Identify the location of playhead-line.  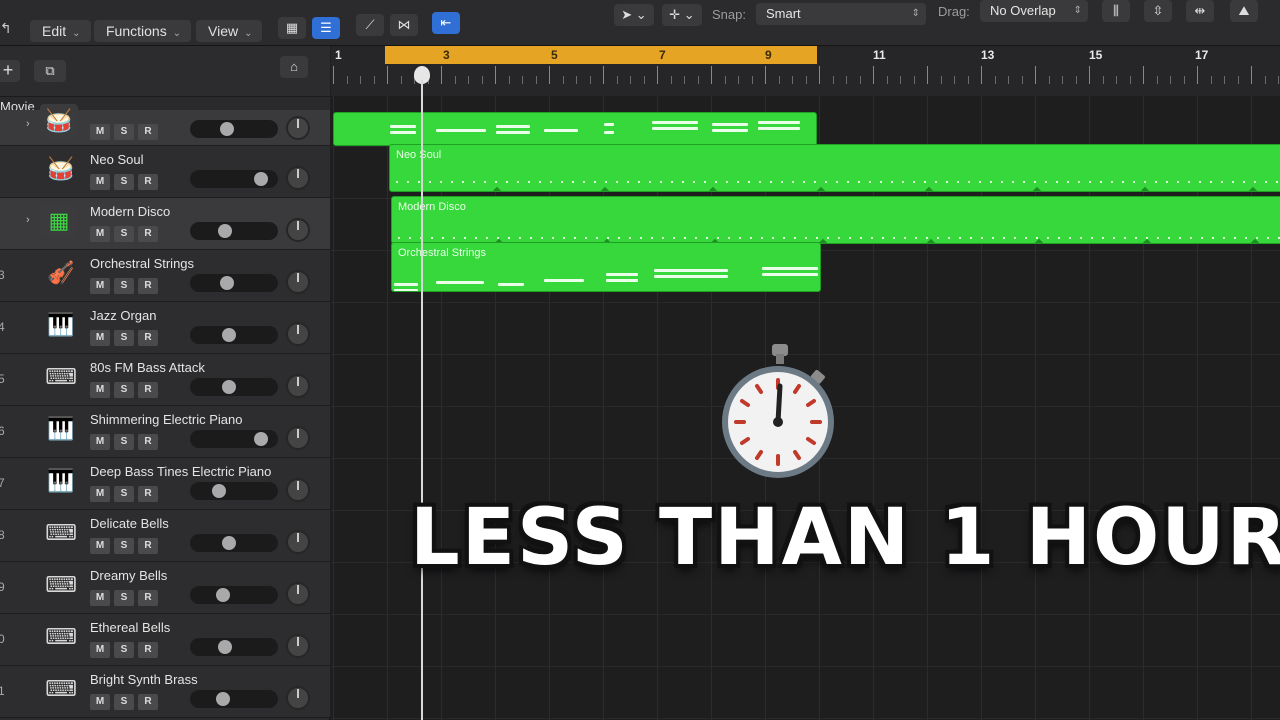
(422, 400).